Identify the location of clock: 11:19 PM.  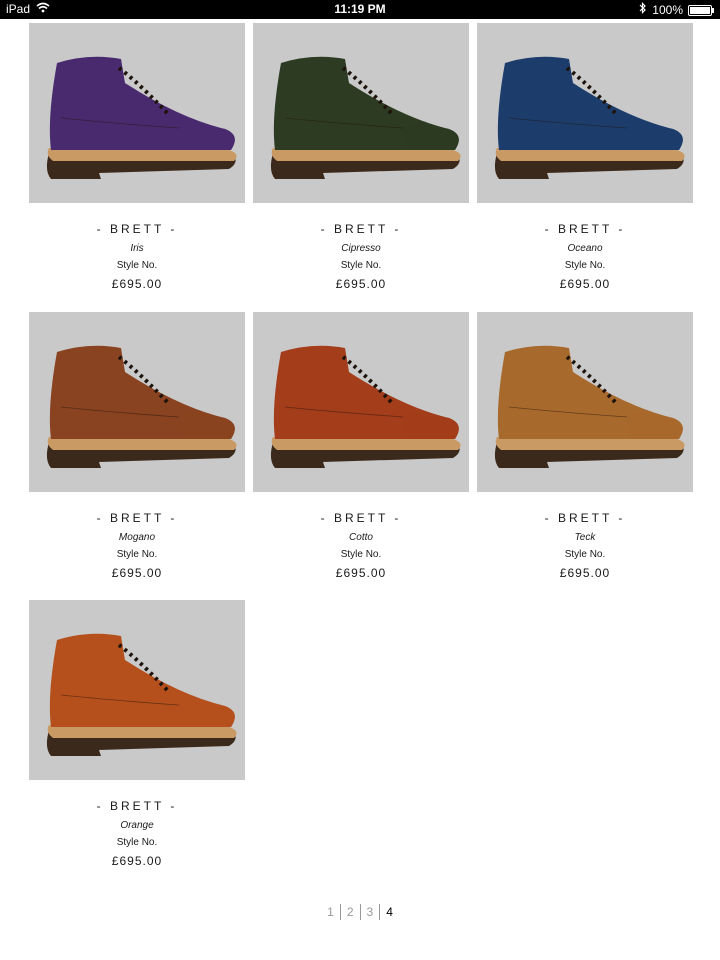
(360, 9).